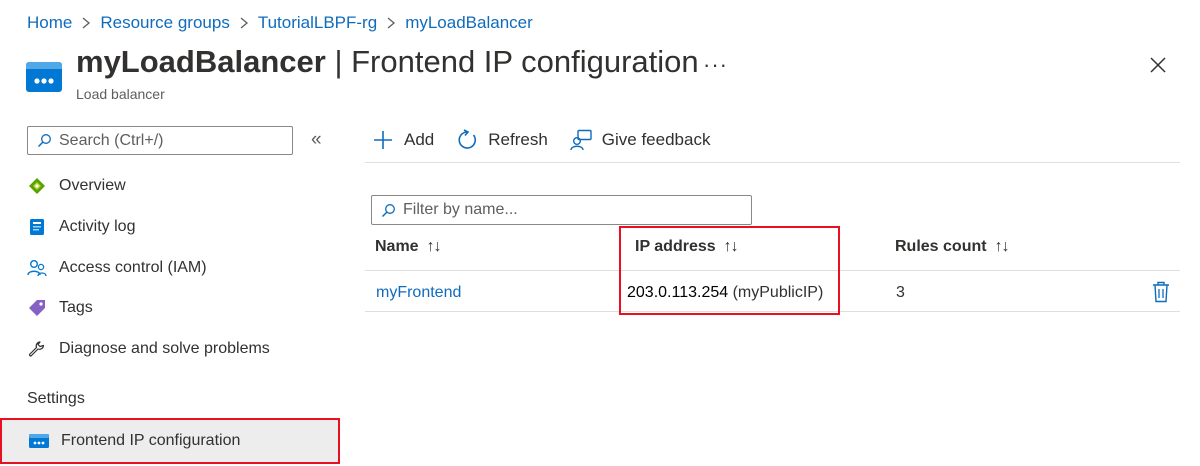  What do you see at coordinates (37, 349) in the screenshot?
I see `wrench-icon` at bounding box center [37, 349].